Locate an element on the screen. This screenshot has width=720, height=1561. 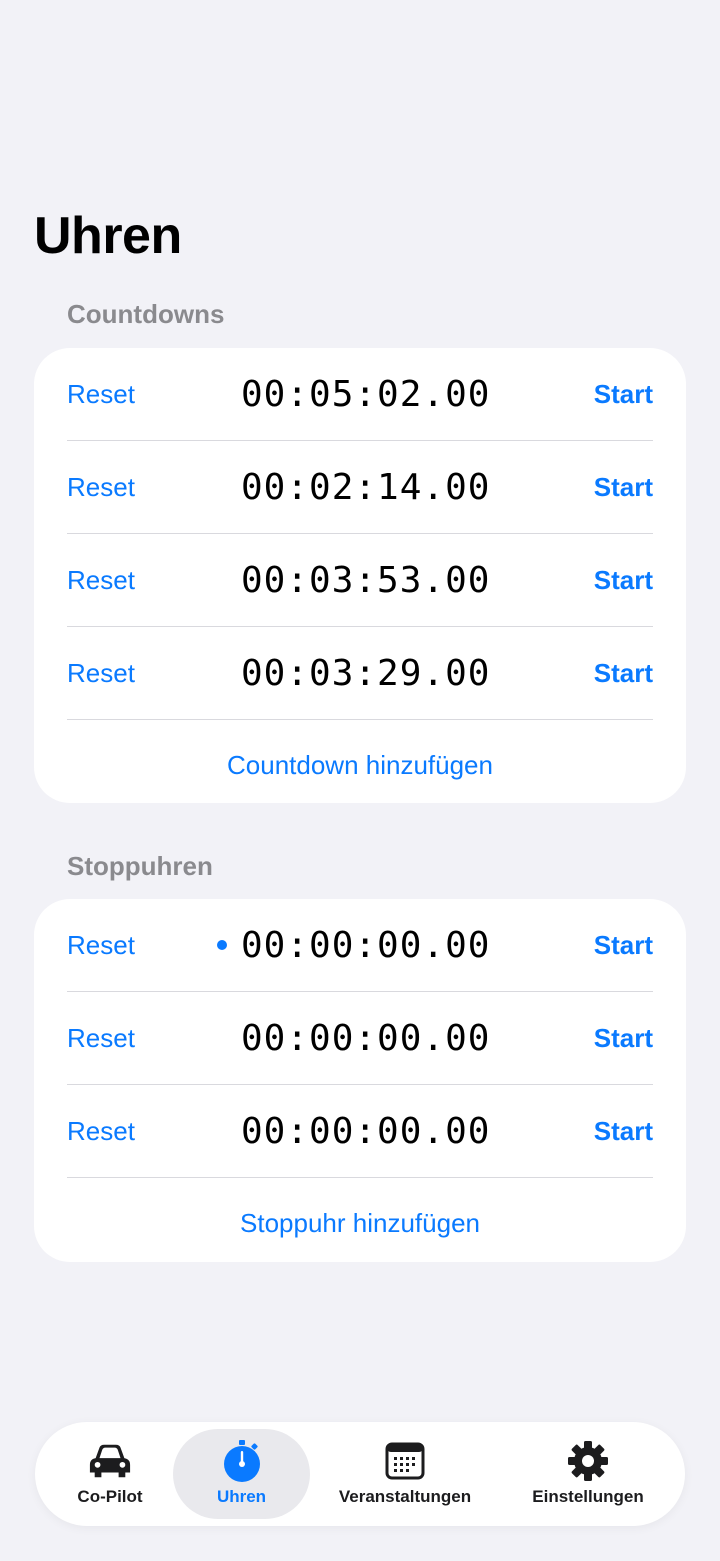
tab-co-pilot: Co-Pilot is located at coordinates (110, 1474).